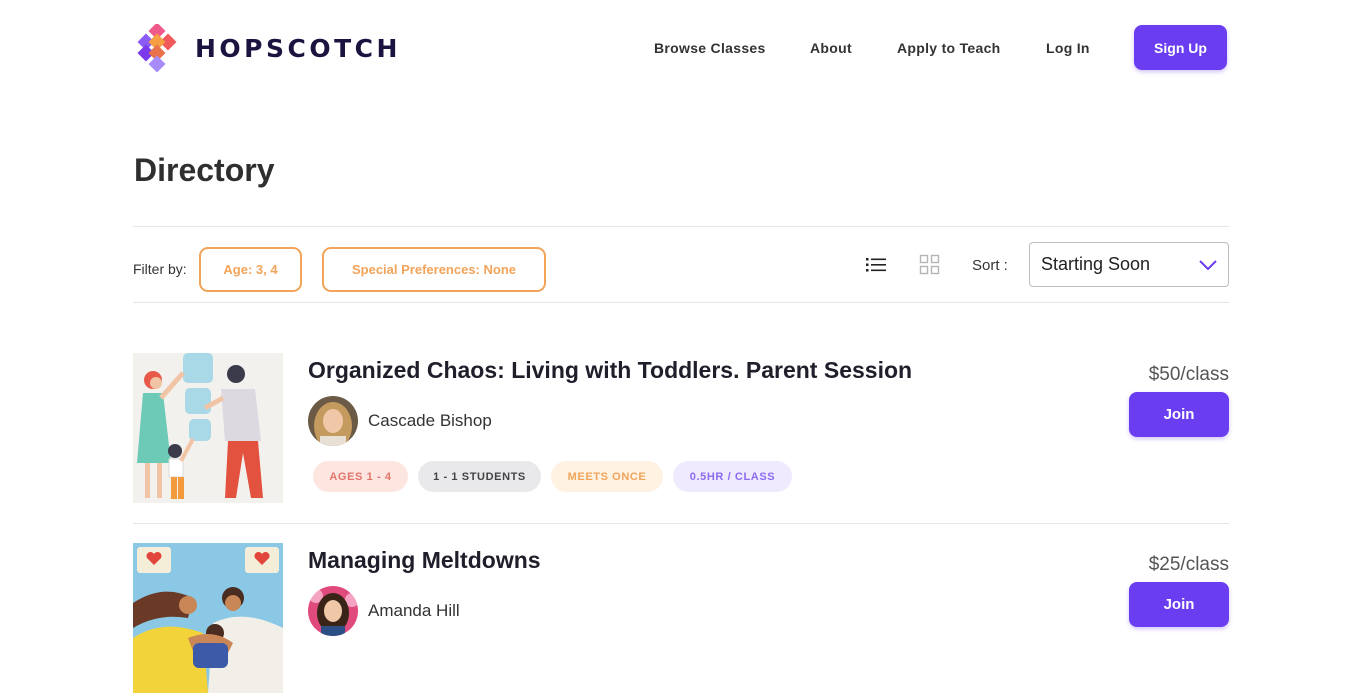 This screenshot has height=693, width=1360. What do you see at coordinates (204, 170) in the screenshot?
I see `page-title: Directory` at bounding box center [204, 170].